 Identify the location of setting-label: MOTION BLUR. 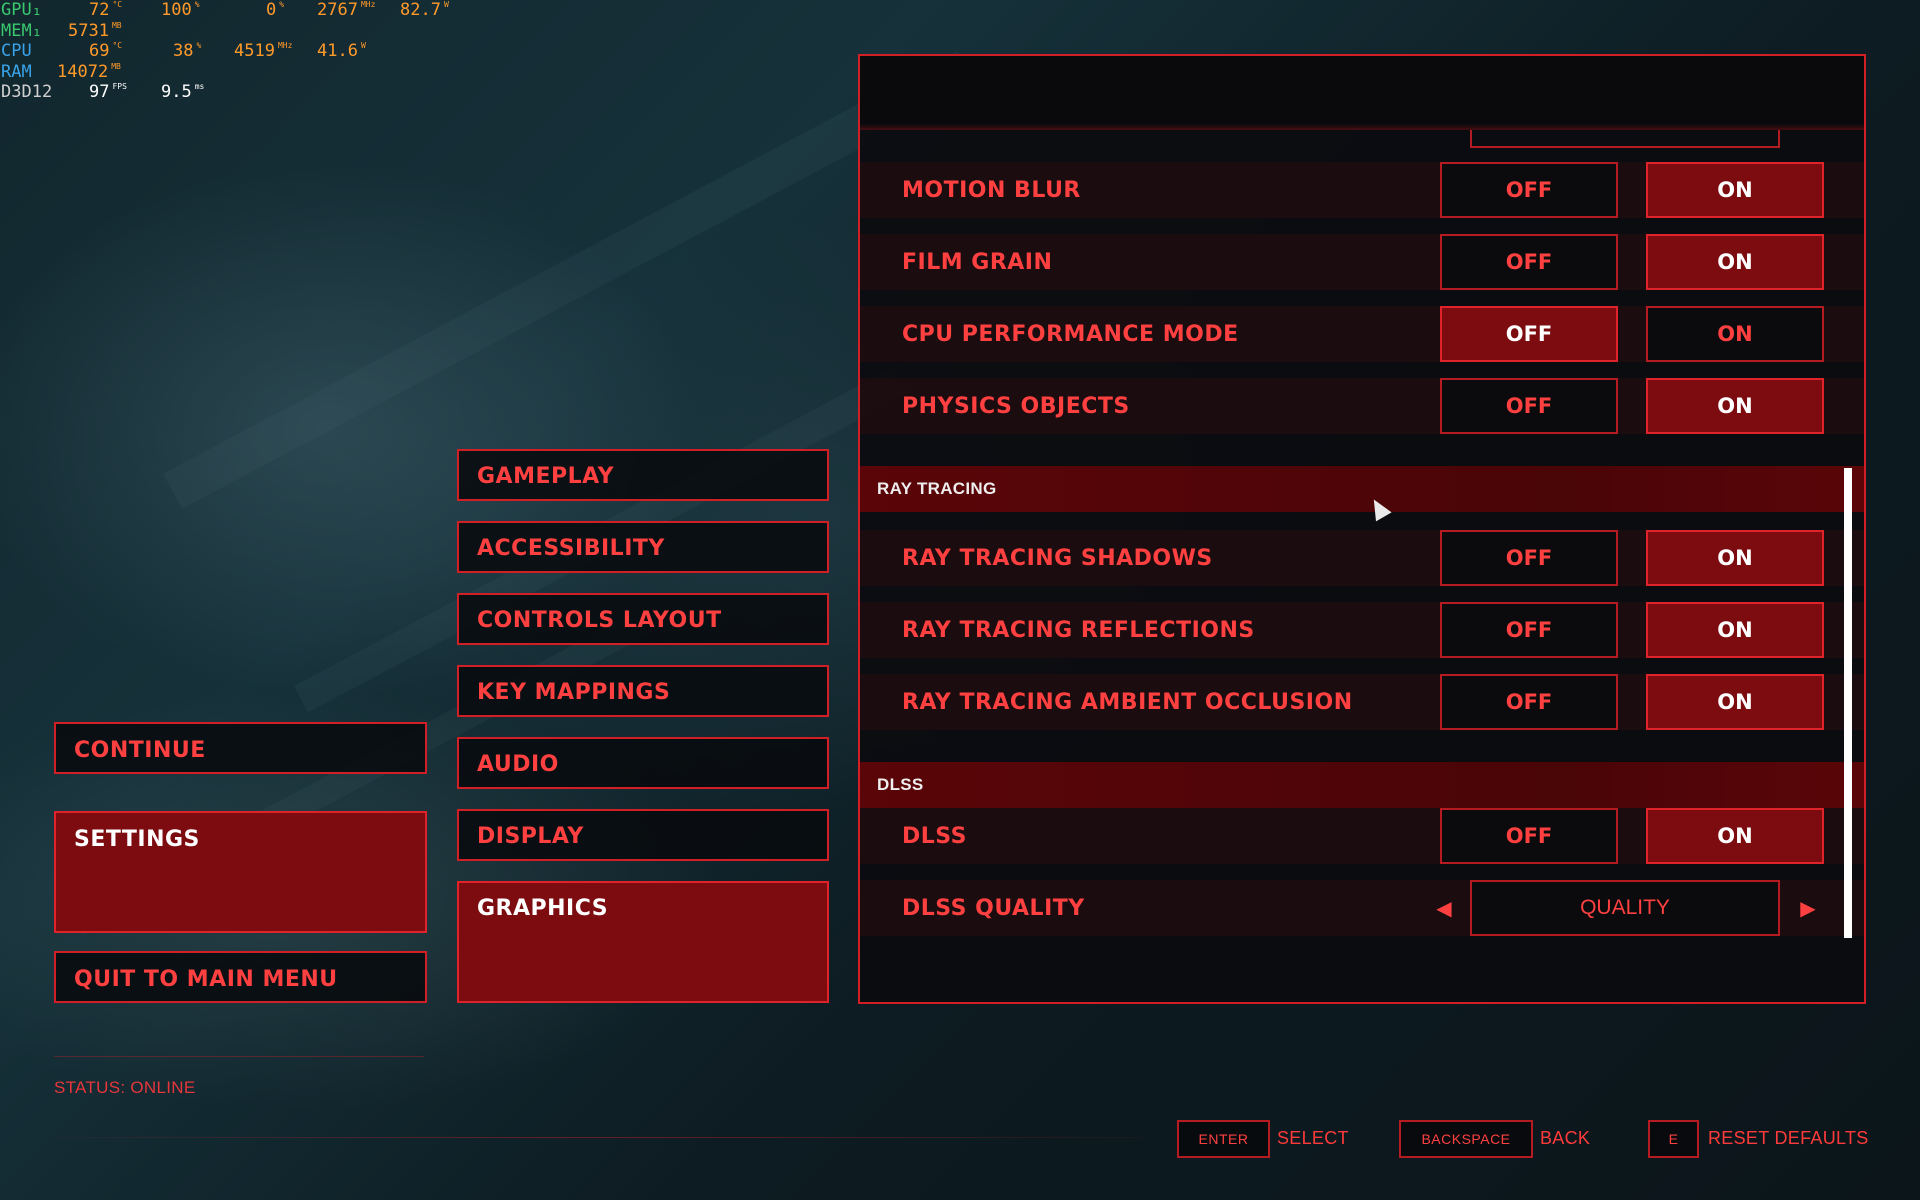
(991, 190).